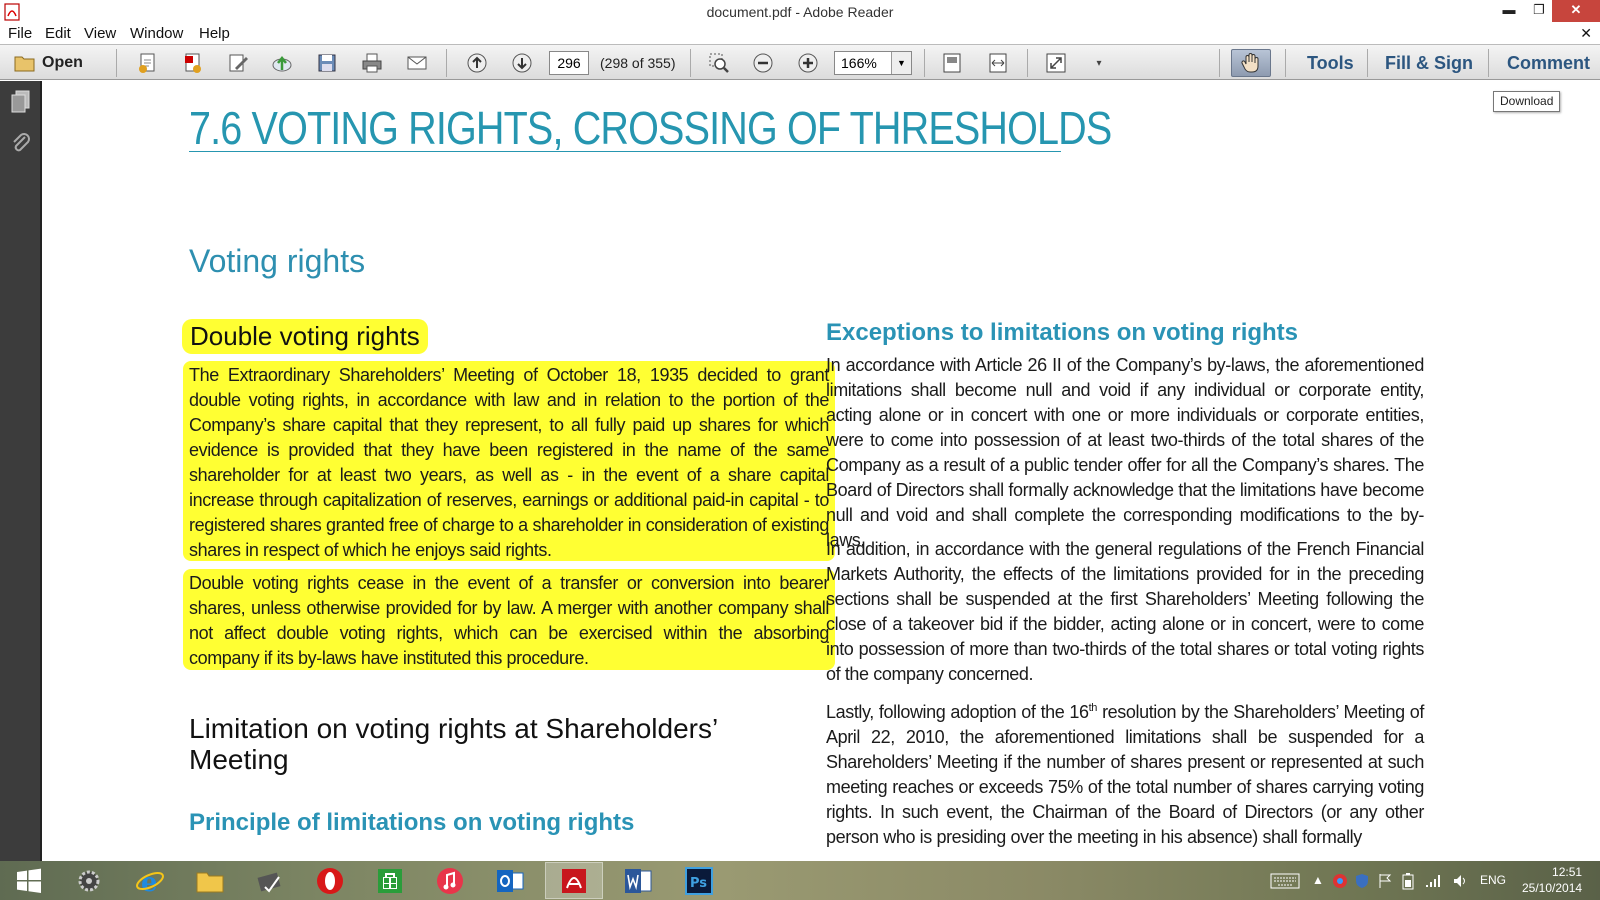  Describe the element at coordinates (1408, 881) in the screenshot. I see `battery-icon` at that location.